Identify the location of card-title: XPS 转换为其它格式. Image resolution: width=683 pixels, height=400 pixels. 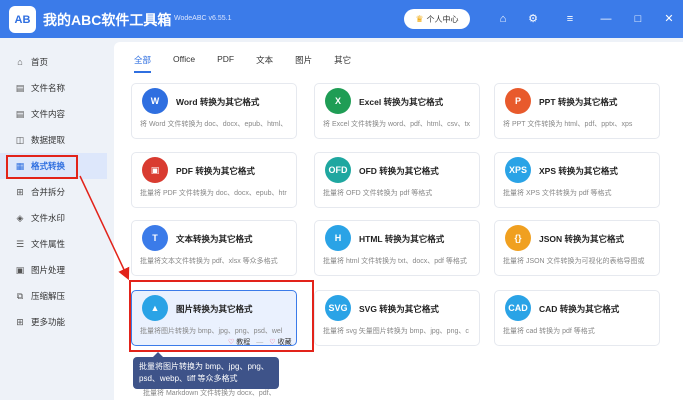
(578, 171).